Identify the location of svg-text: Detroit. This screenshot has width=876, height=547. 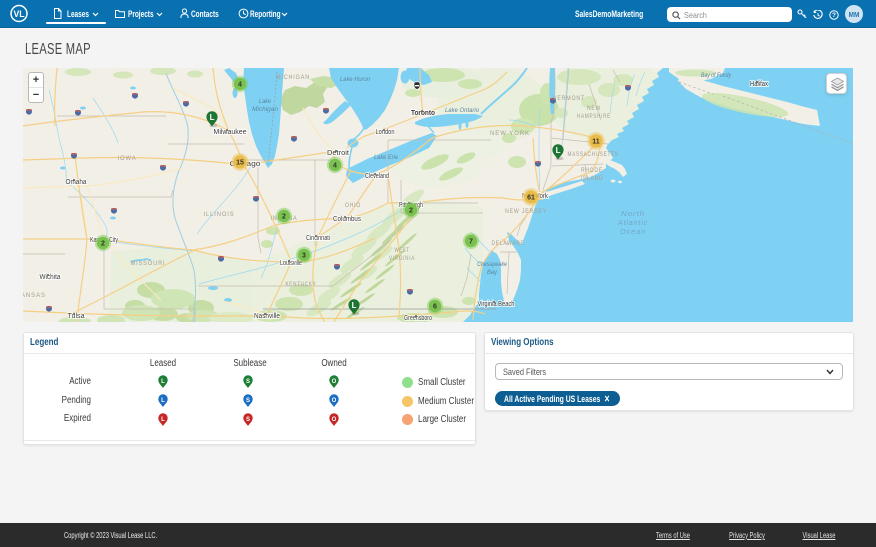
(338, 153).